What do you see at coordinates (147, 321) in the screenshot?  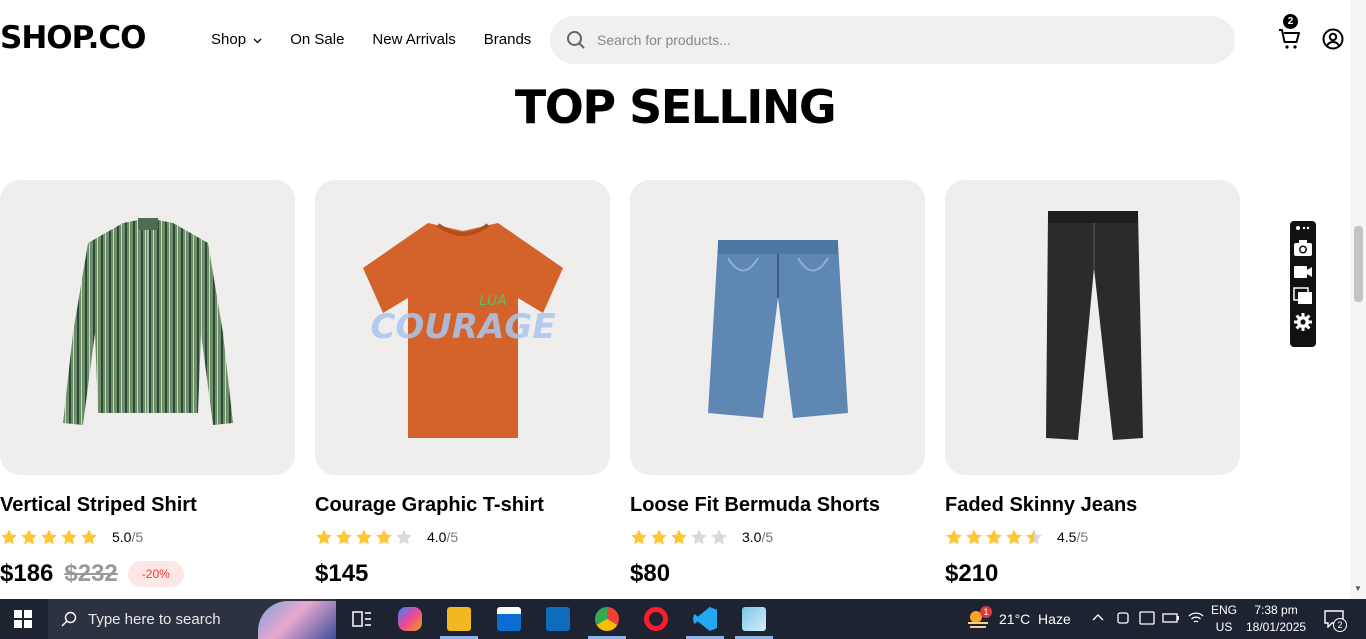 I see `striped-shirt-image` at bounding box center [147, 321].